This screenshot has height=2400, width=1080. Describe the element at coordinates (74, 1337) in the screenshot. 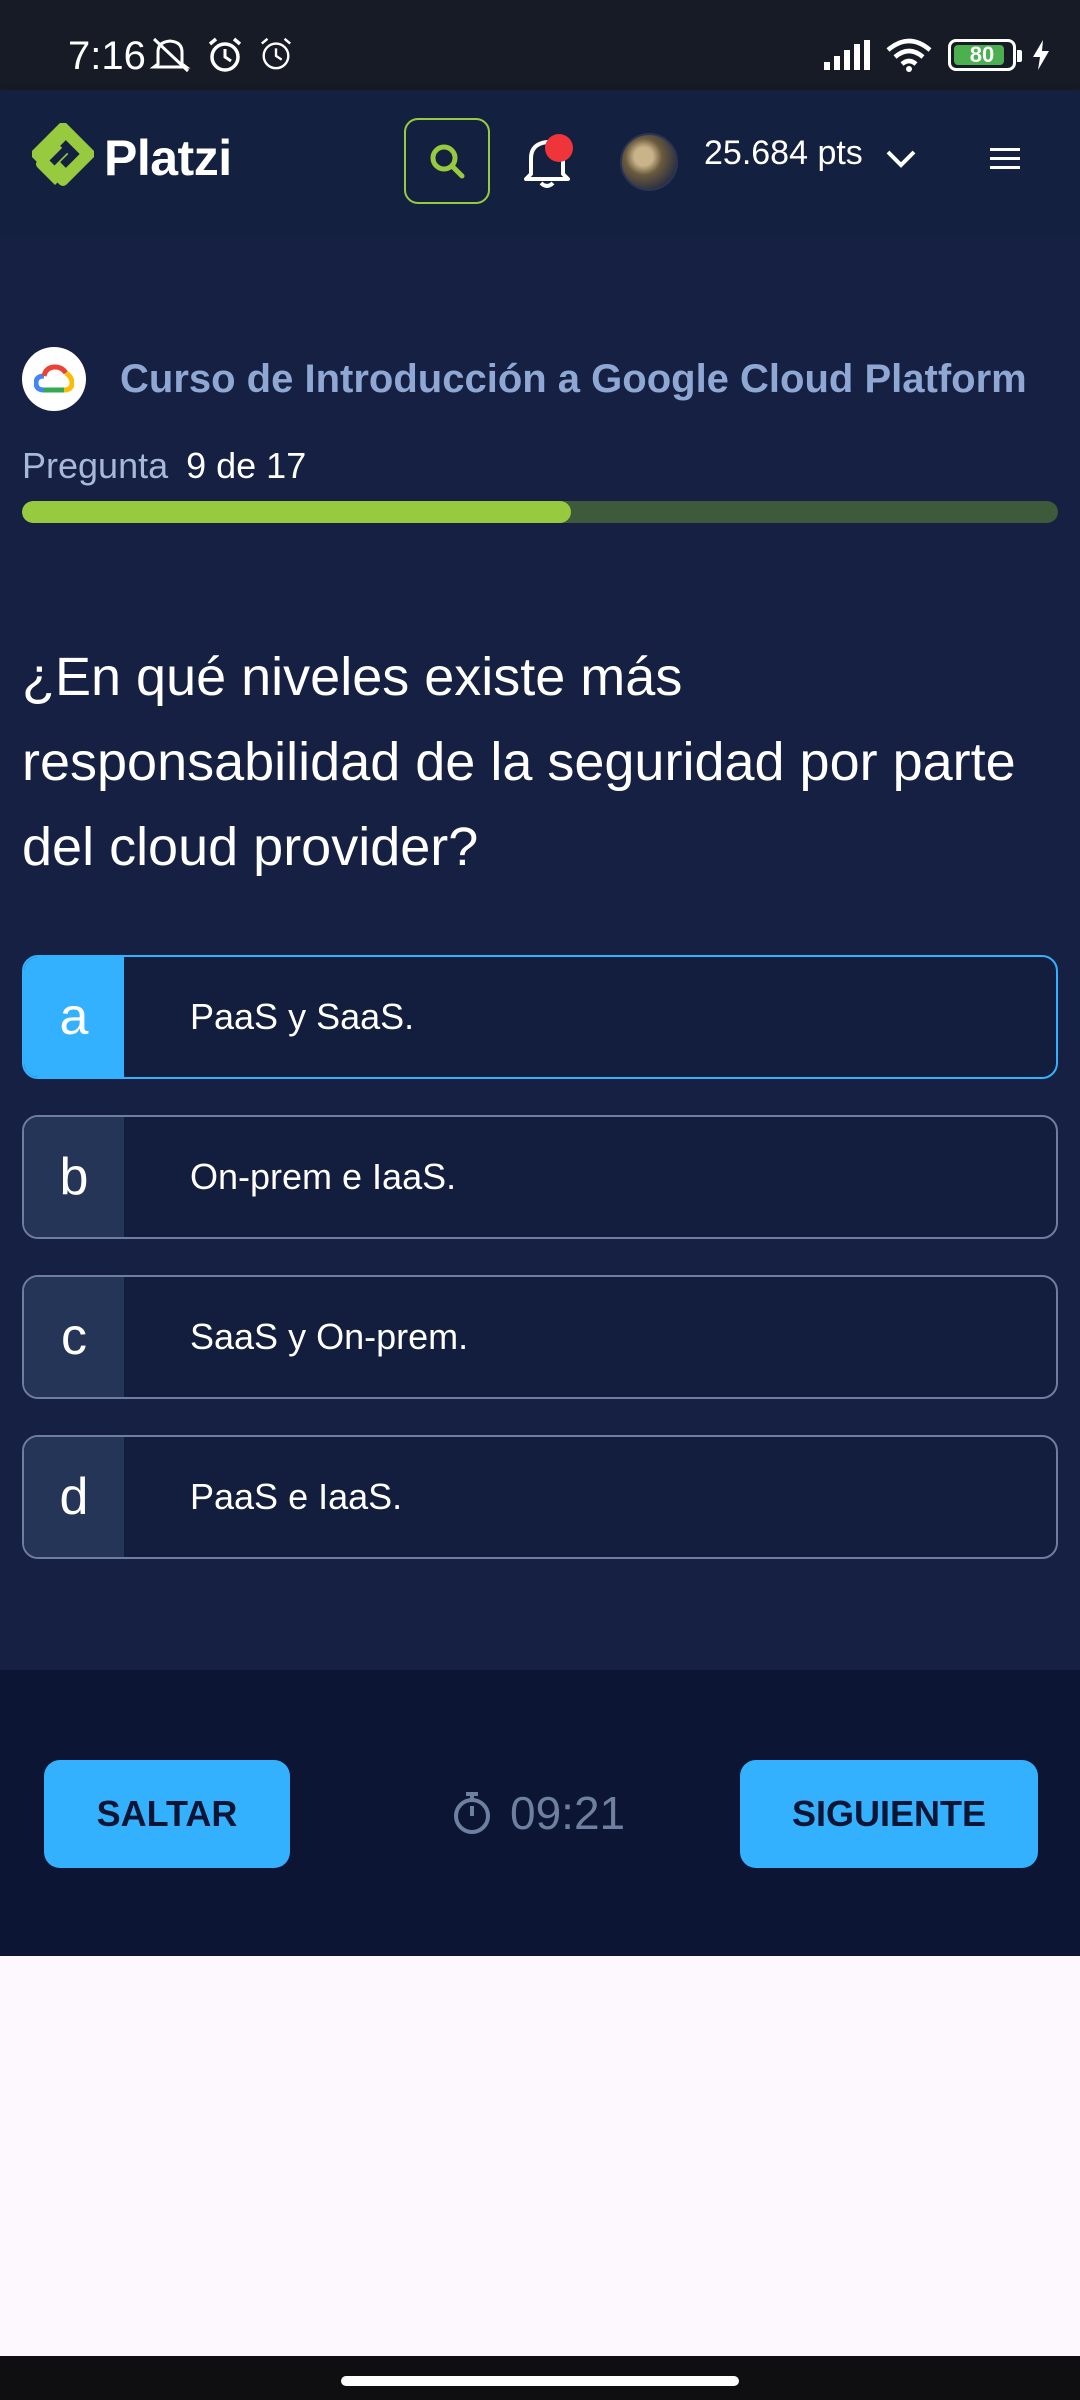

I see `option-letter: c` at that location.